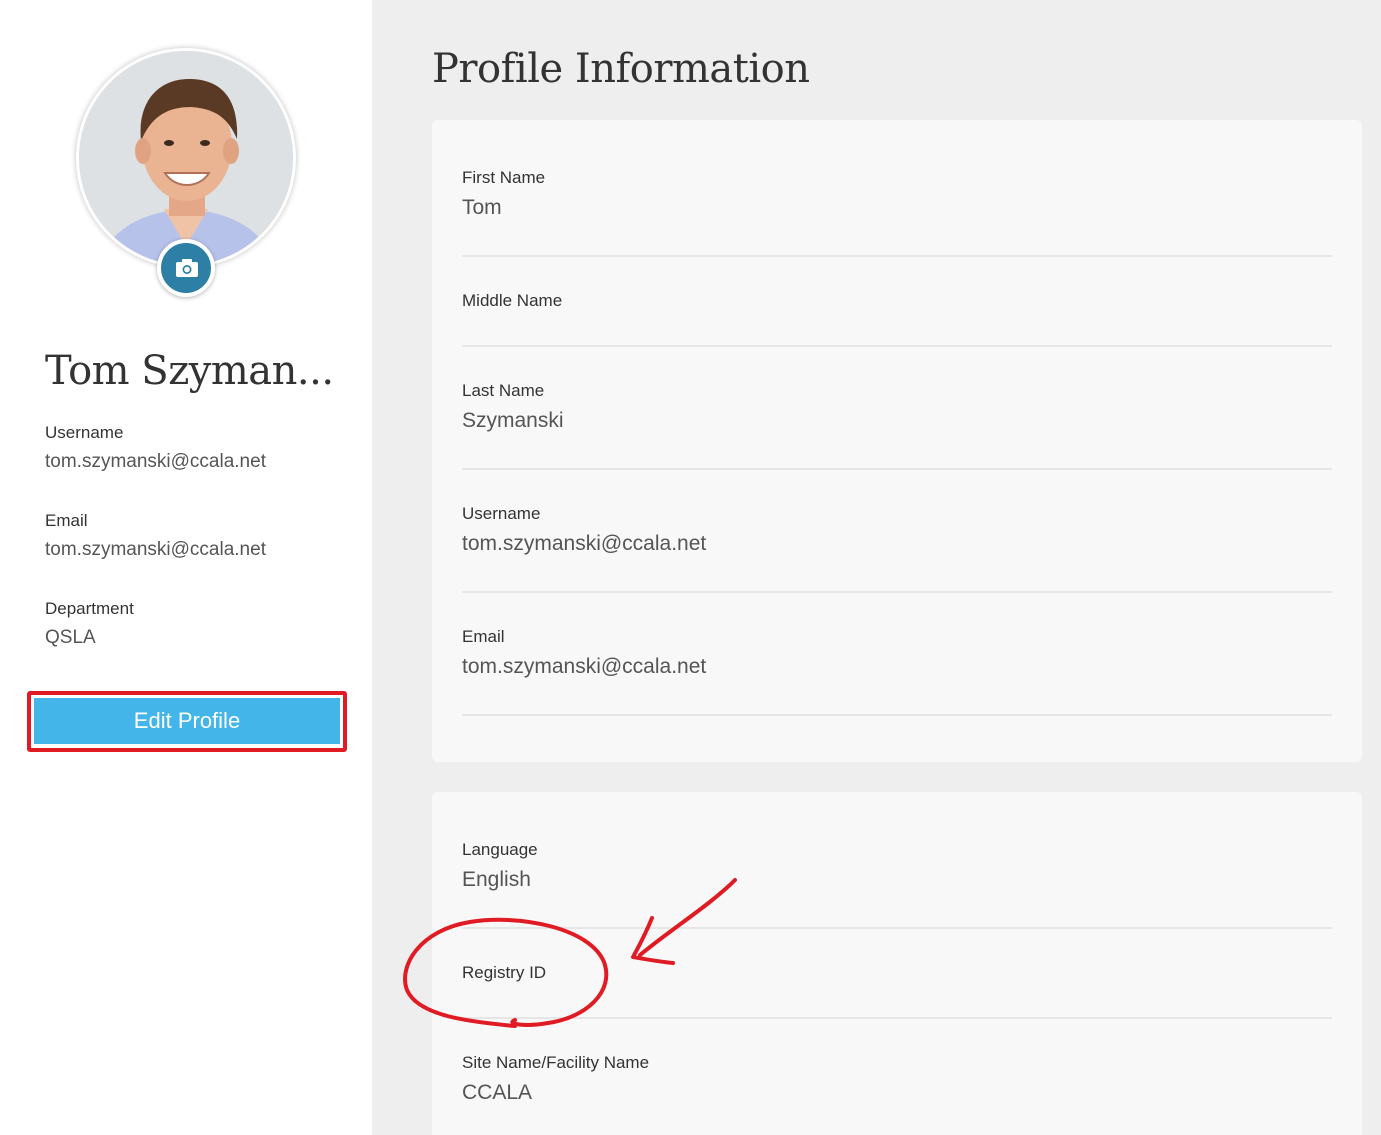 The width and height of the screenshot is (1381, 1135). Describe the element at coordinates (897, 530) in the screenshot. I see `info-row-username: Username tom.szymanski@ccala.net` at that location.